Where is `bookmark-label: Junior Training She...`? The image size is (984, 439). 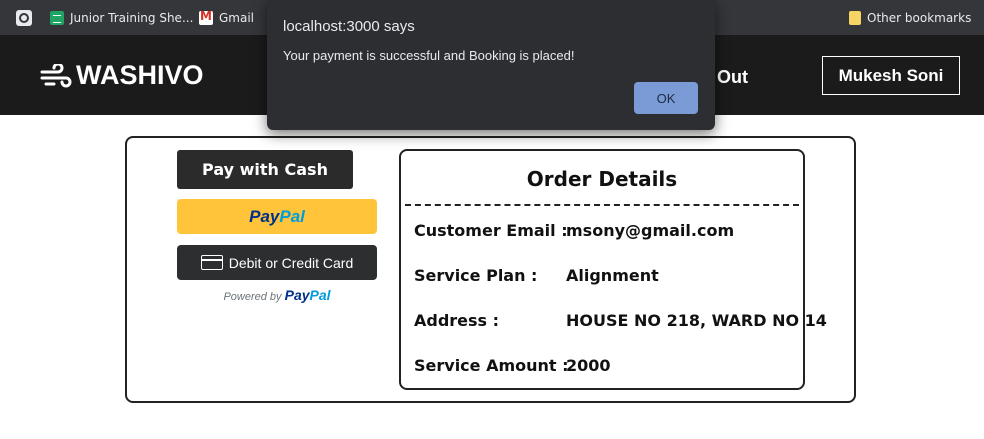
bookmark-label: Junior Training She... is located at coordinates (132, 18).